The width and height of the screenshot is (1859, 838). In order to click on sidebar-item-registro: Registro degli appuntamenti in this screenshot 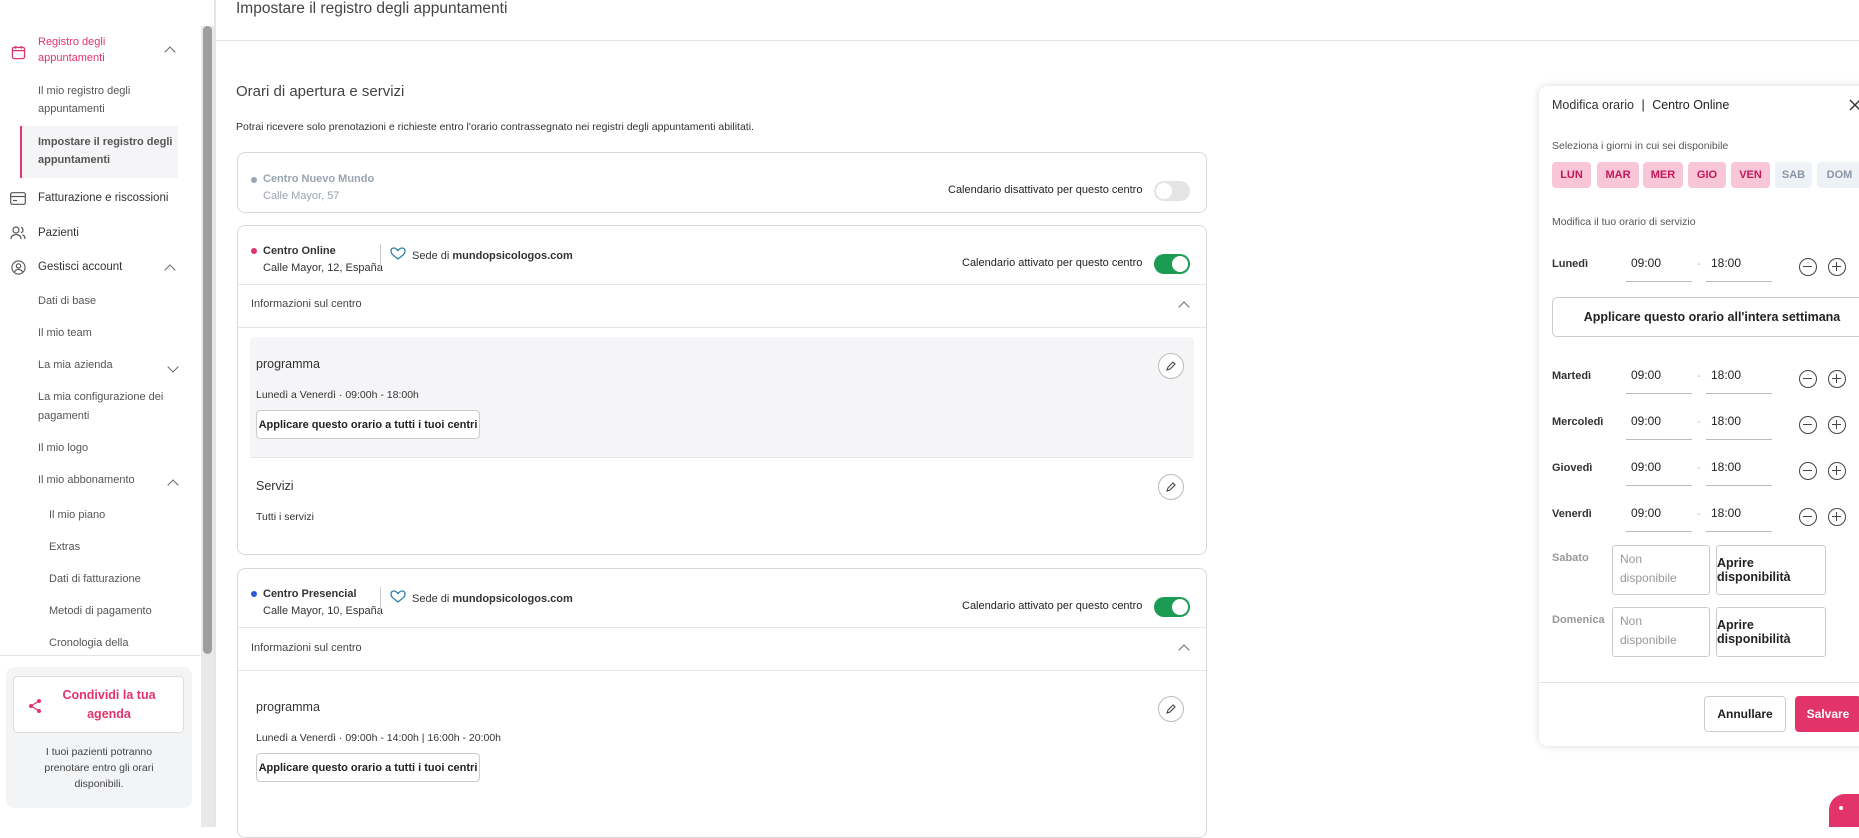, I will do `click(95, 52)`.